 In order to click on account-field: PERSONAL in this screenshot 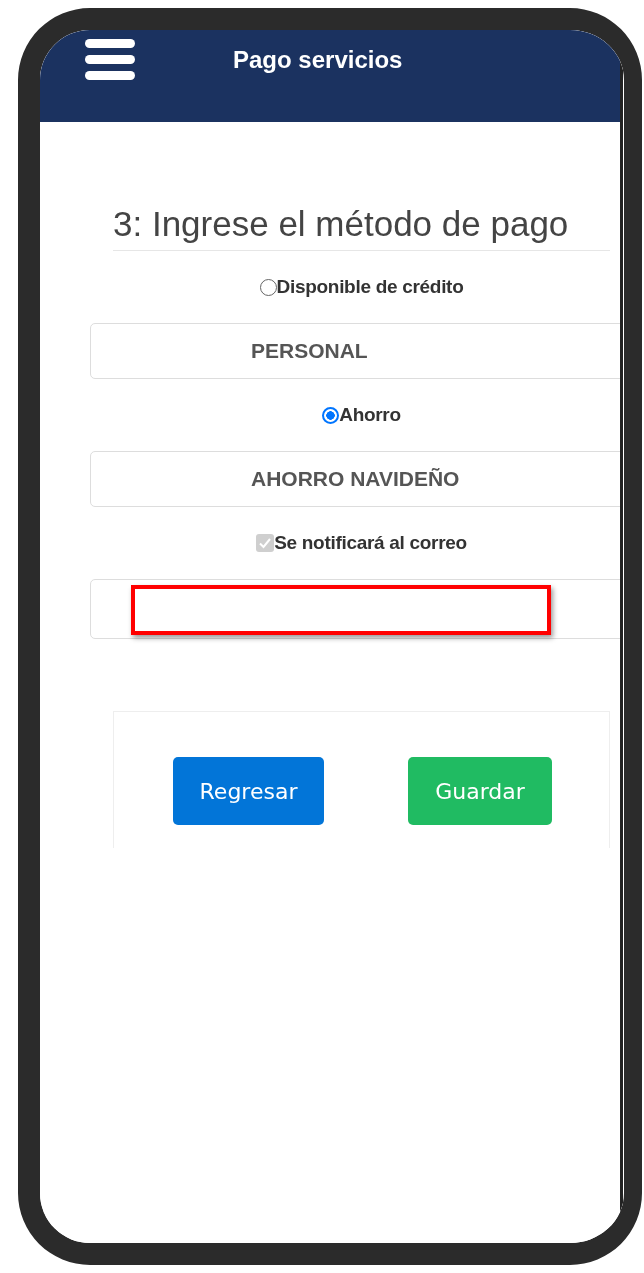, I will do `click(355, 351)`.